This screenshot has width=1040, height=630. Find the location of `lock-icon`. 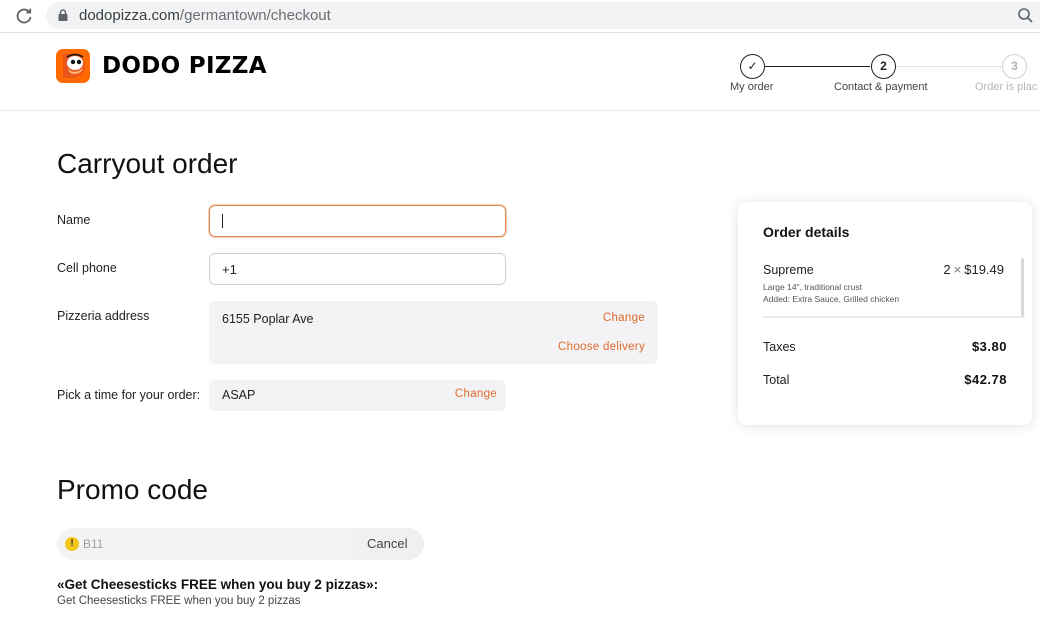

lock-icon is located at coordinates (63, 15).